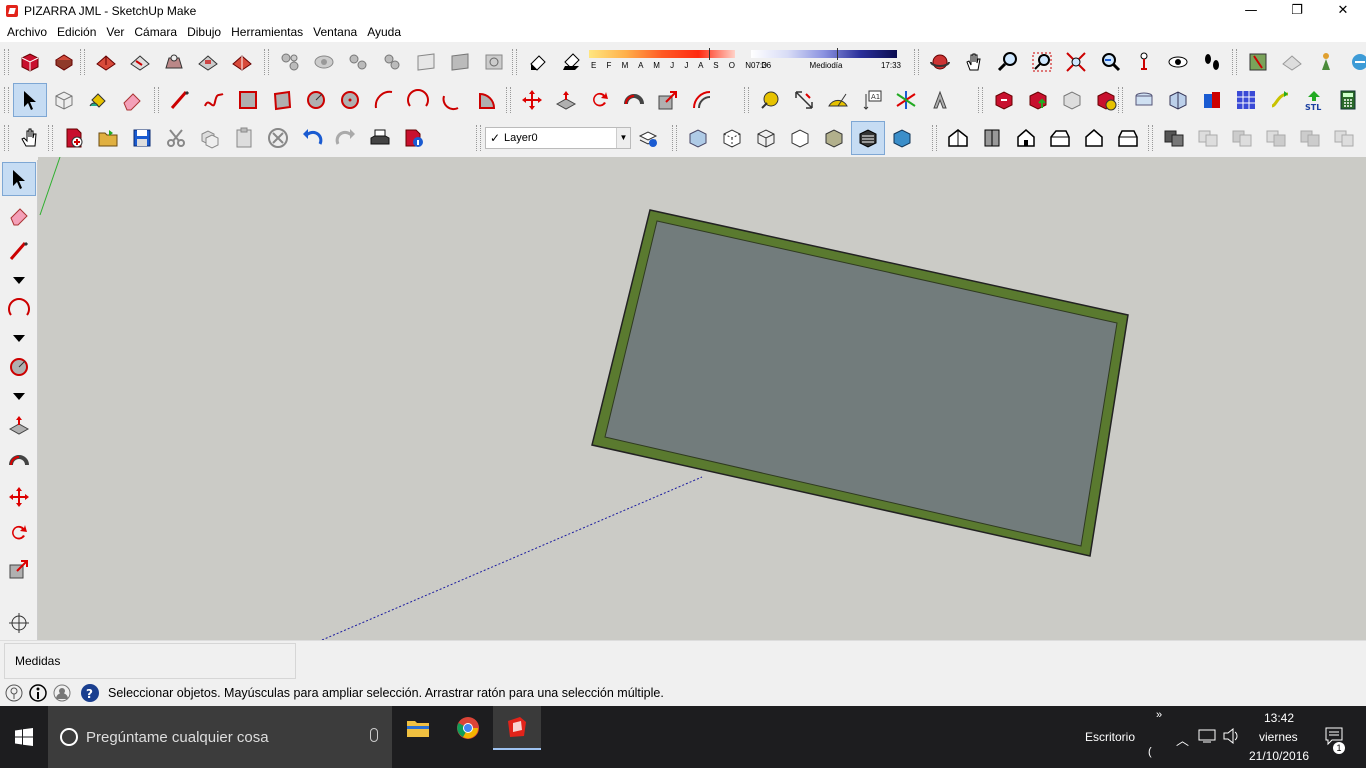  What do you see at coordinates (824, 54) in the screenshot?
I see `time-slider` at bounding box center [824, 54].